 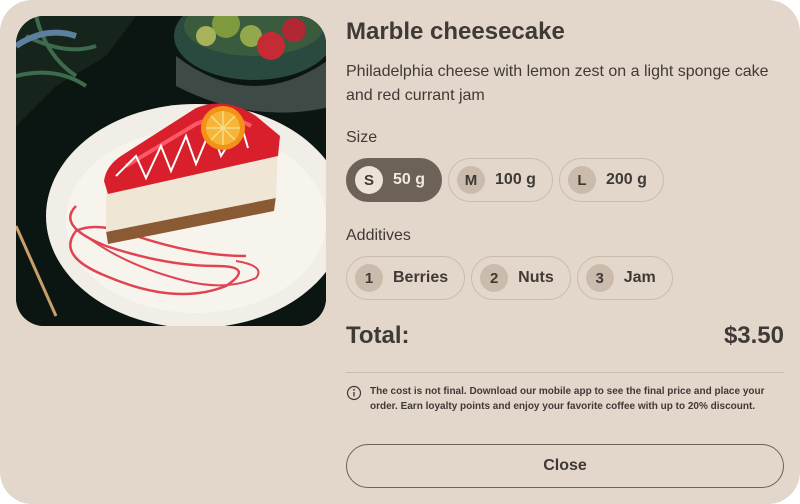 What do you see at coordinates (581, 180) in the screenshot?
I see `size-badge-l: L` at bounding box center [581, 180].